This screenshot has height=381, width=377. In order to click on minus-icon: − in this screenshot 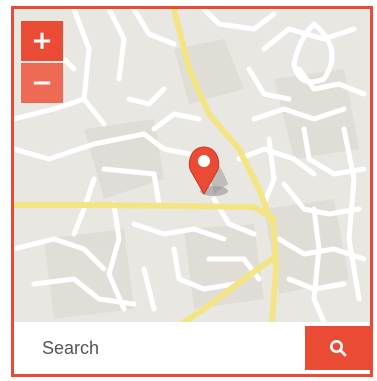, I will do `click(42, 83)`.